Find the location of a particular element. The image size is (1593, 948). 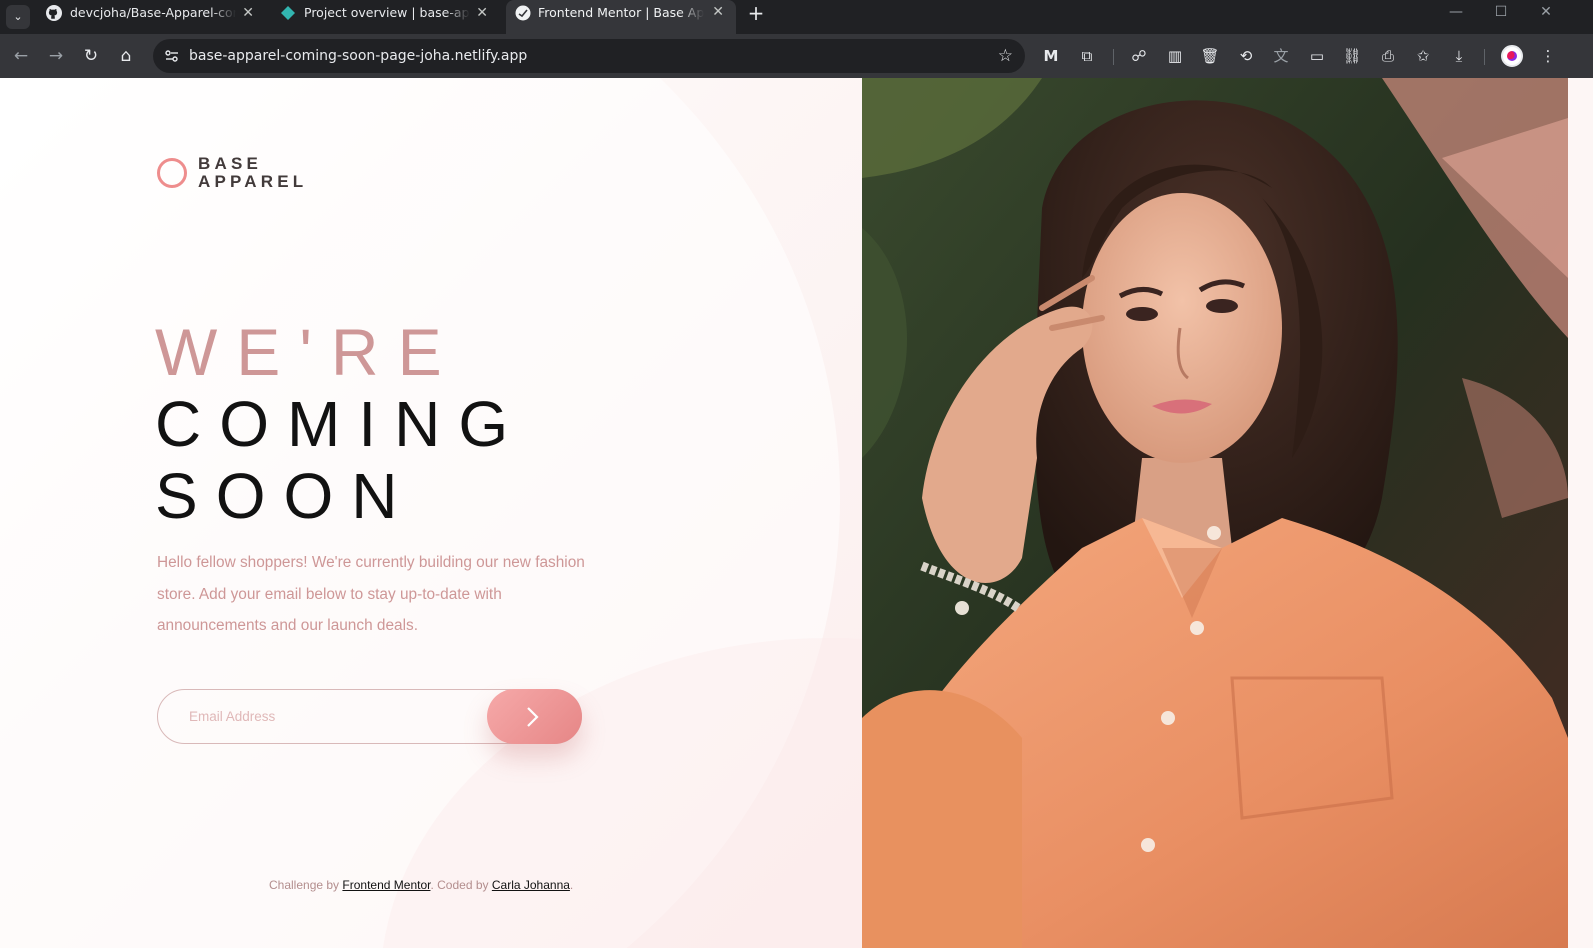

tab-title: Project overview | base-apparel-coming is located at coordinates (387, 12).